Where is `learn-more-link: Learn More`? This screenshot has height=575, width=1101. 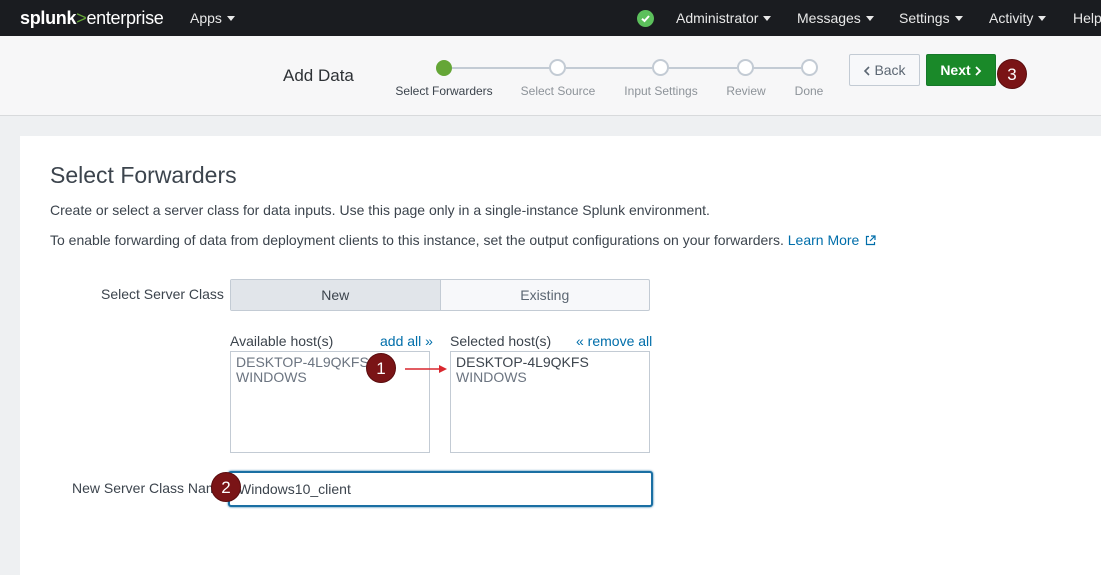 learn-more-link: Learn More is located at coordinates (832, 240).